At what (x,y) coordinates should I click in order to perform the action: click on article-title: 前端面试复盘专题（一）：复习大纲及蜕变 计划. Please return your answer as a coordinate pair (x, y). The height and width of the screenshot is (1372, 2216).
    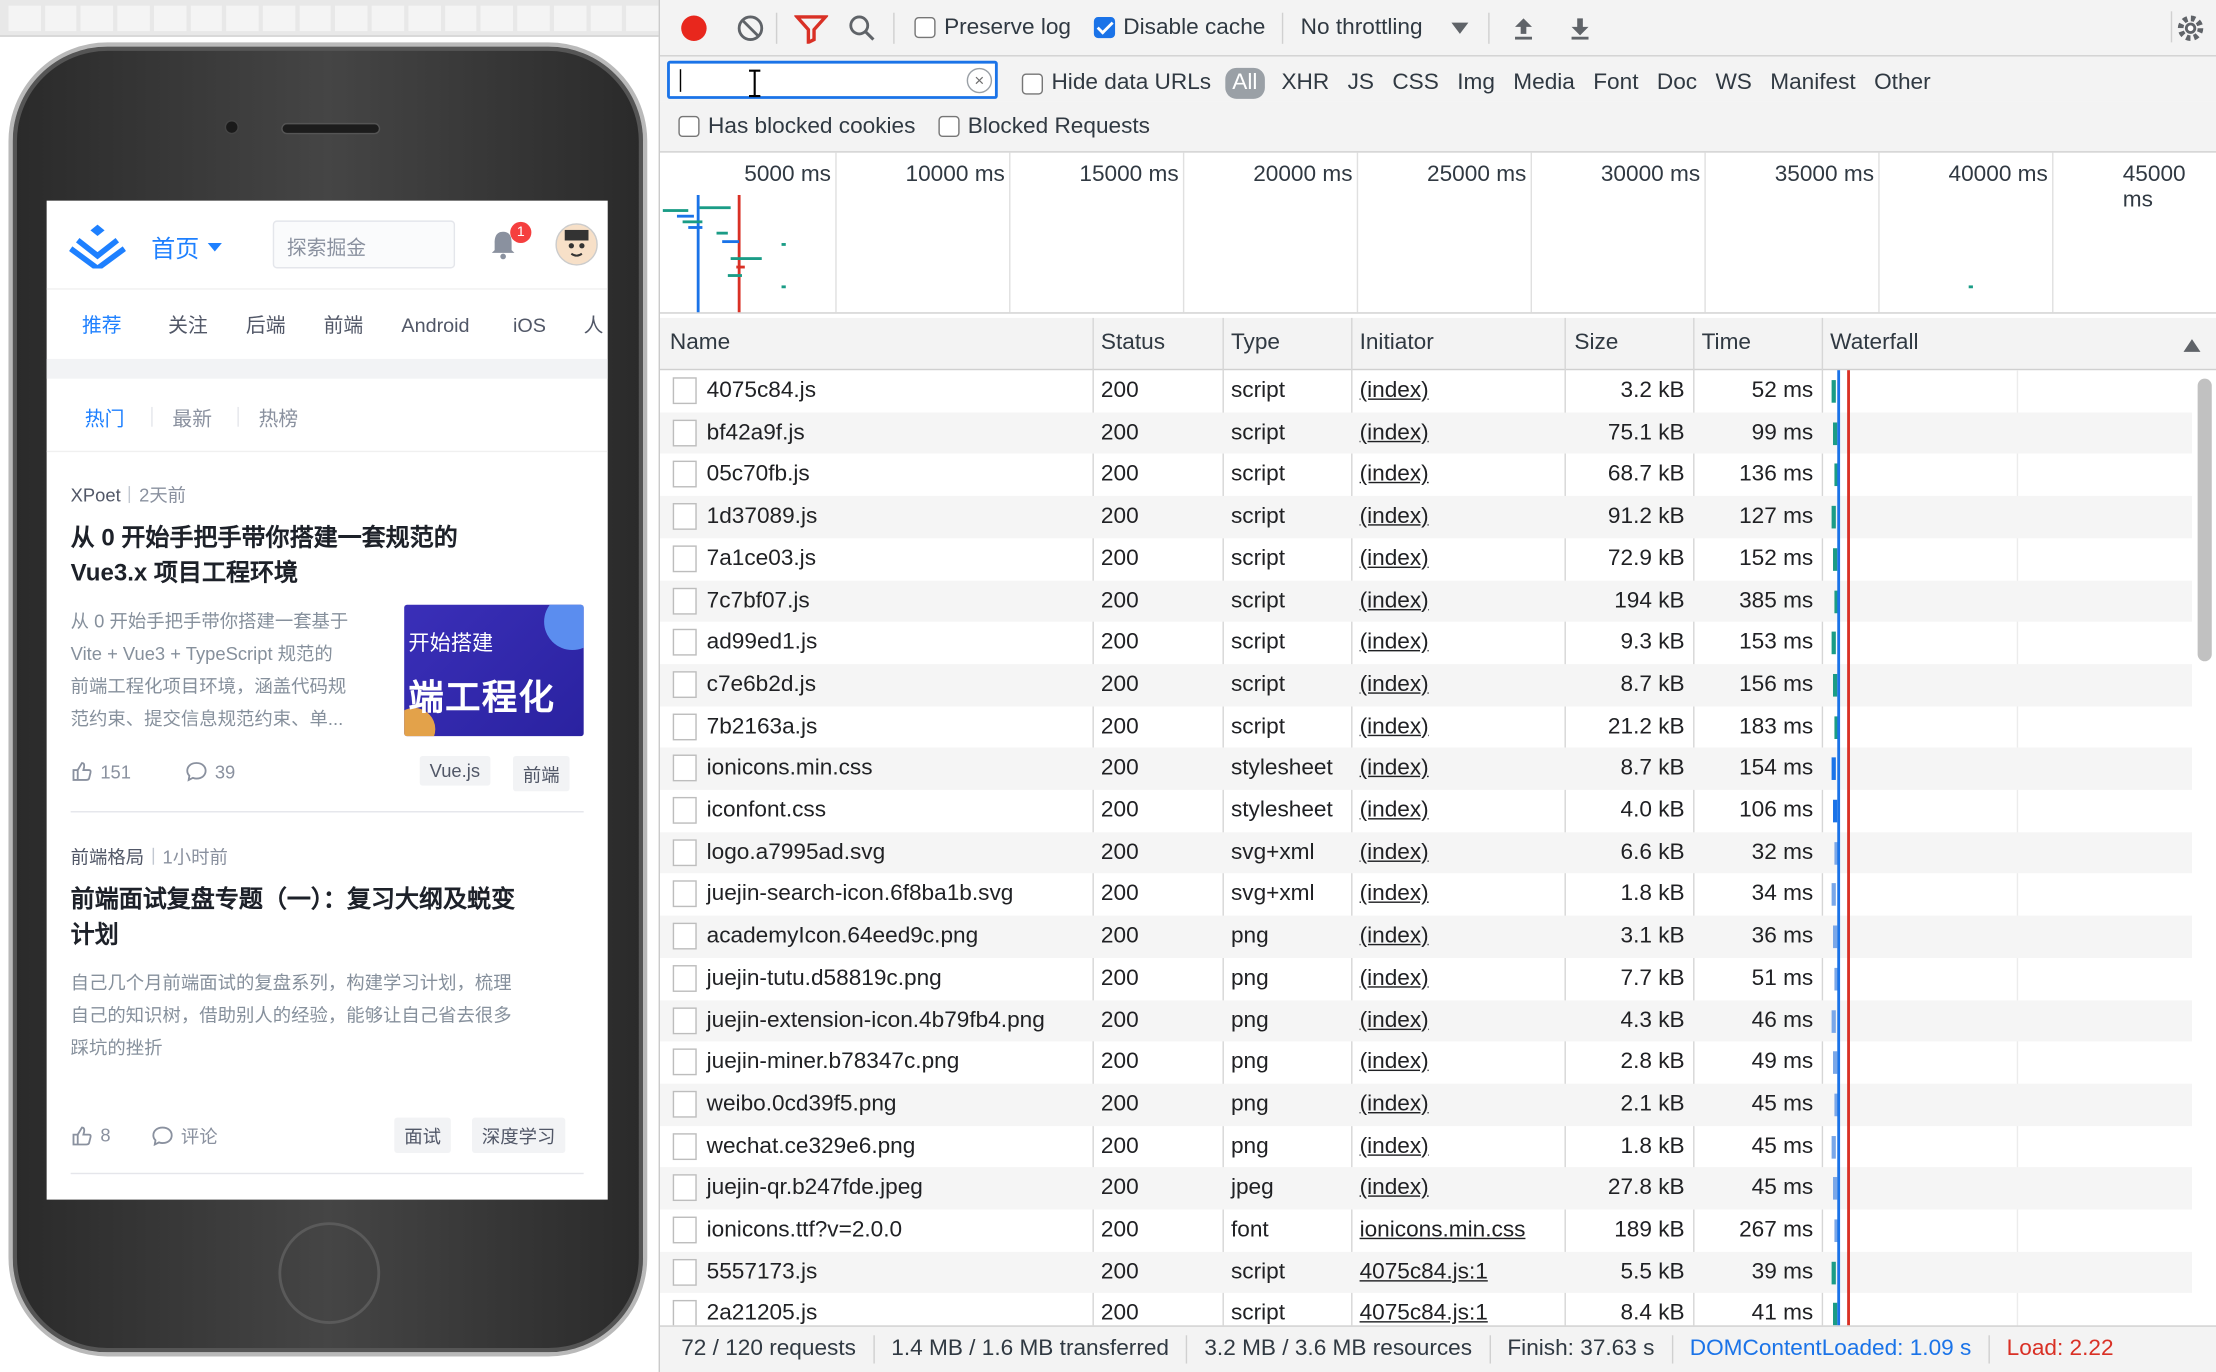
    Looking at the image, I should click on (293, 917).